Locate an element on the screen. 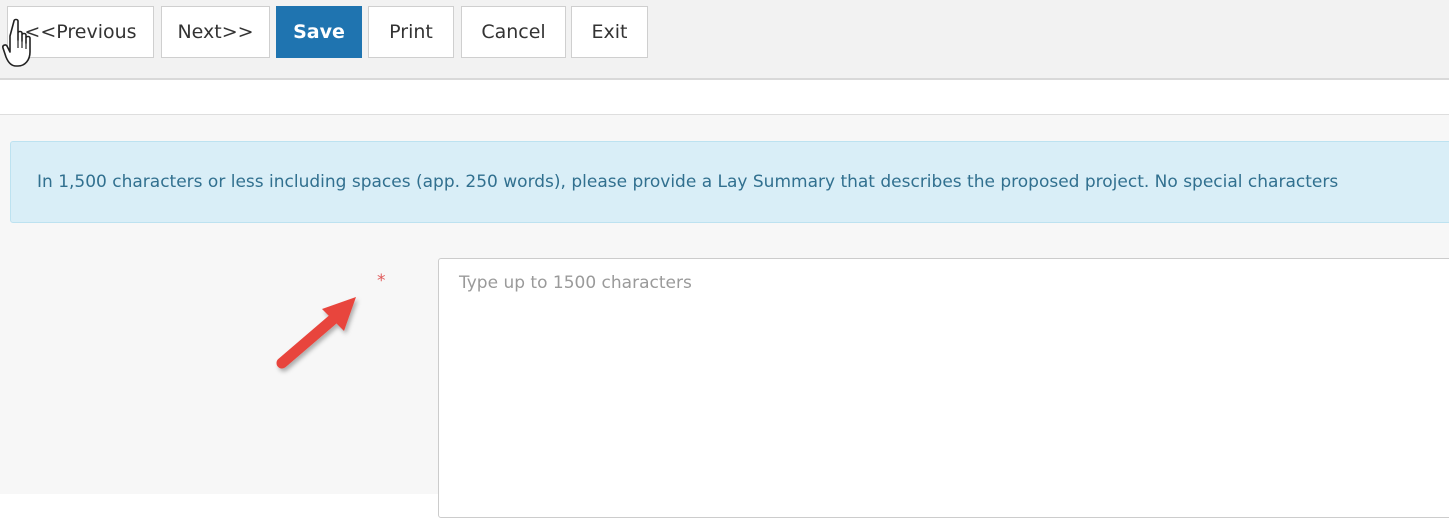 The image size is (1449, 518). annotation-arrow-icon is located at coordinates (316, 333).